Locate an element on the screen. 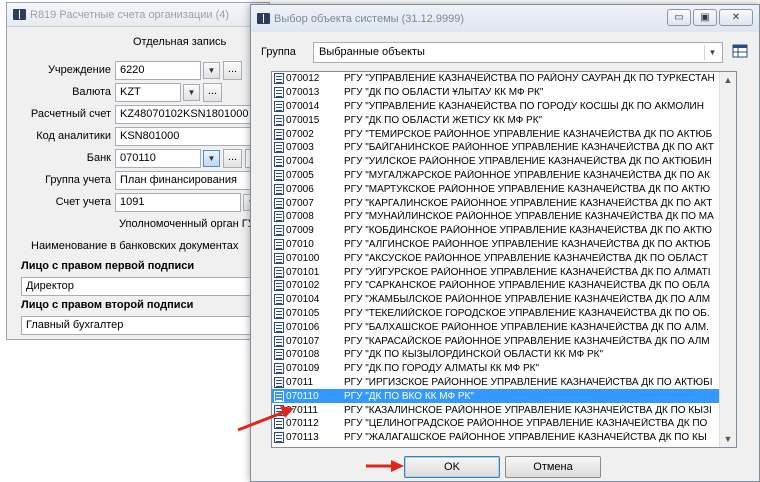 The width and height of the screenshot is (760, 482). list-item-code: 070105 is located at coordinates (303, 313).